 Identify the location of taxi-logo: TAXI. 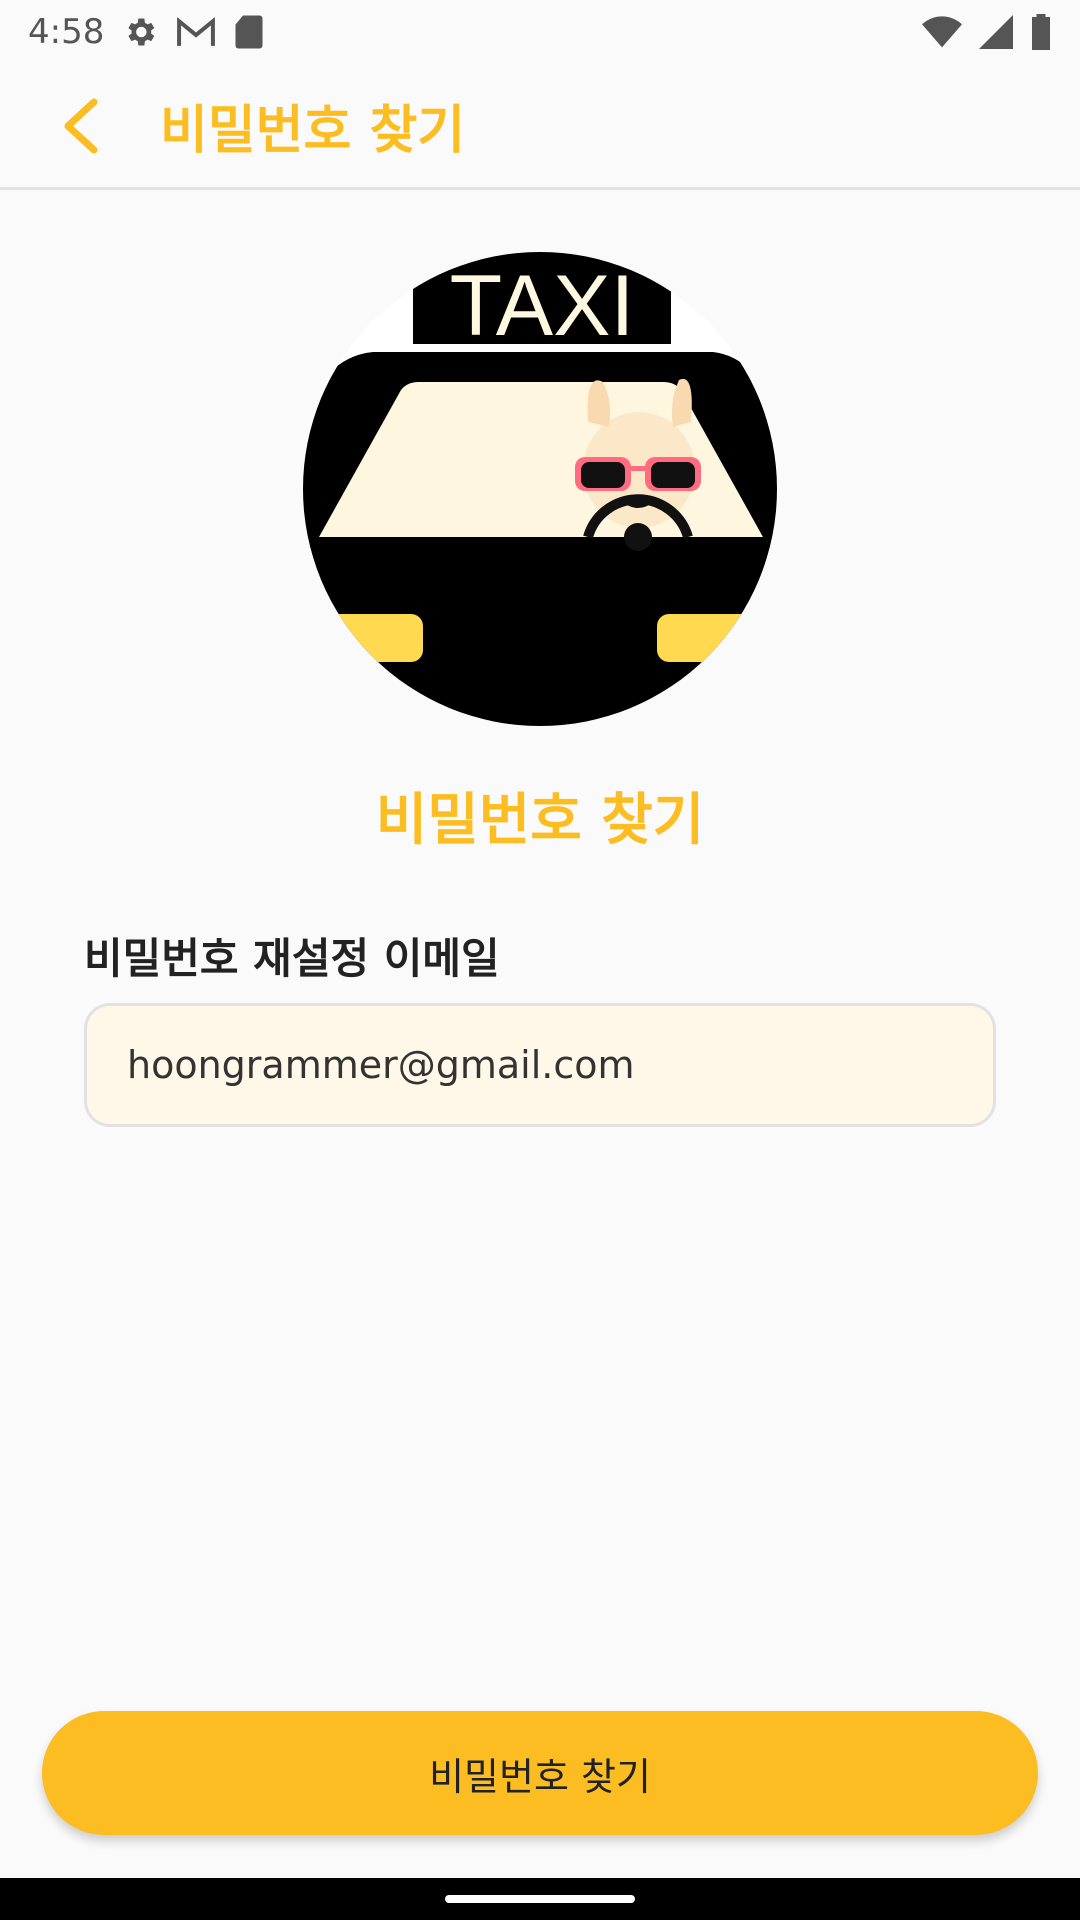
(540, 489).